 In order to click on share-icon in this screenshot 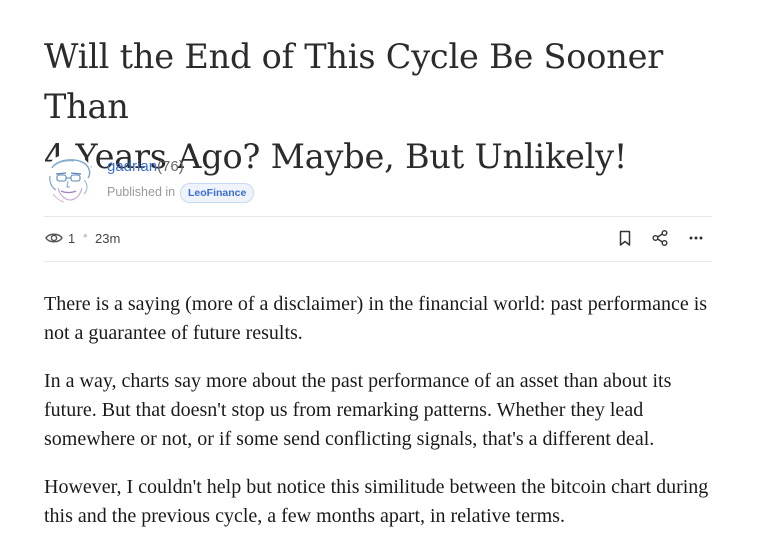, I will do `click(660, 238)`.